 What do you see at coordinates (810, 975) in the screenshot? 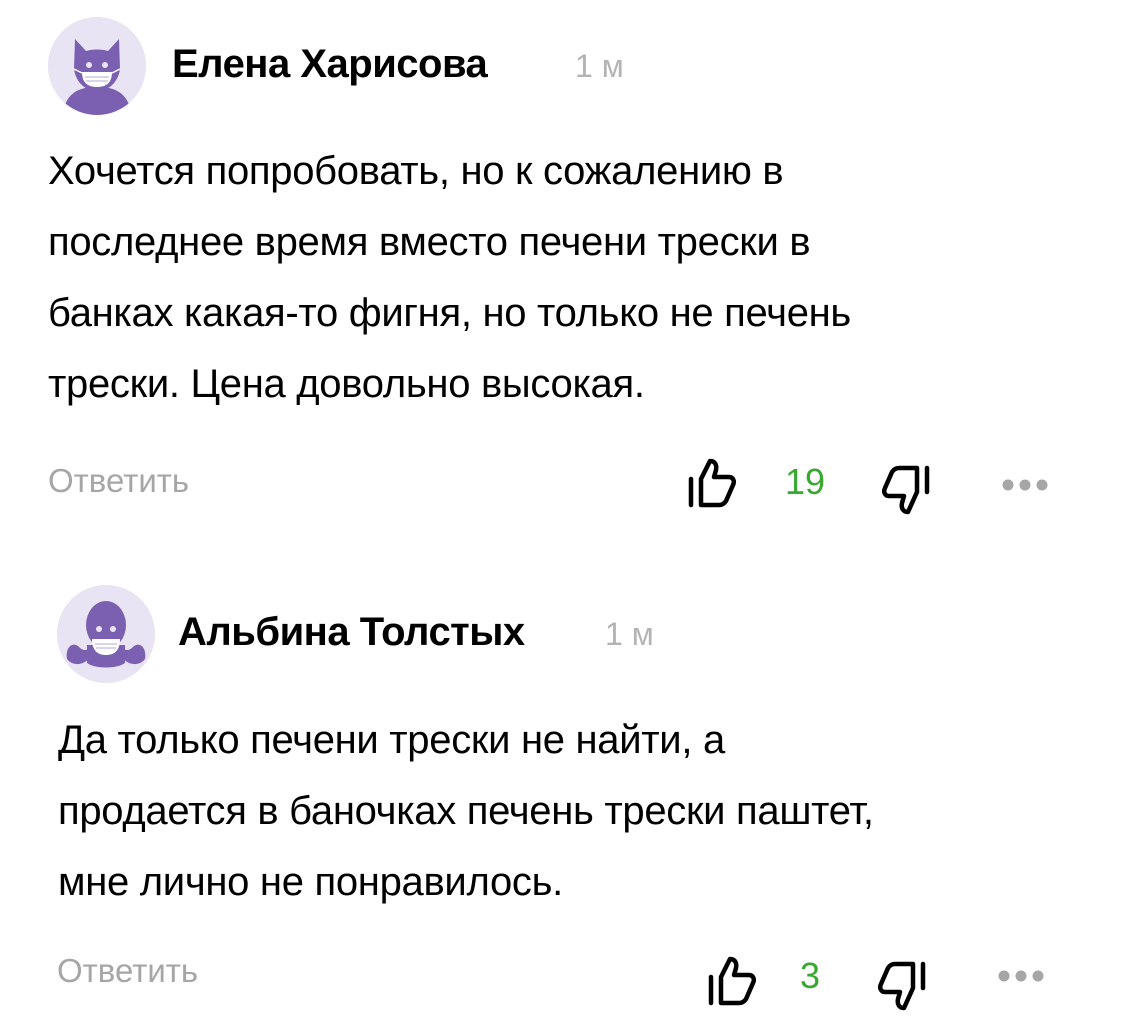
I see `like-count: 3` at bounding box center [810, 975].